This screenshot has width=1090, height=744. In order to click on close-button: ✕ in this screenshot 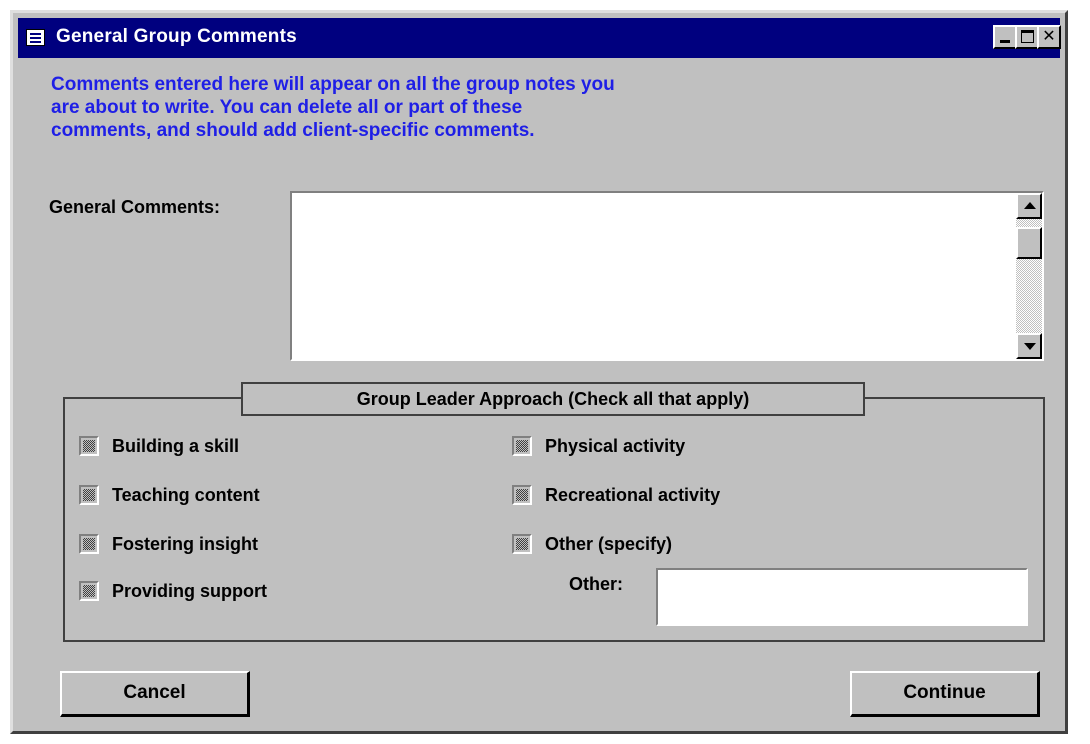, I will do `click(1049, 37)`.